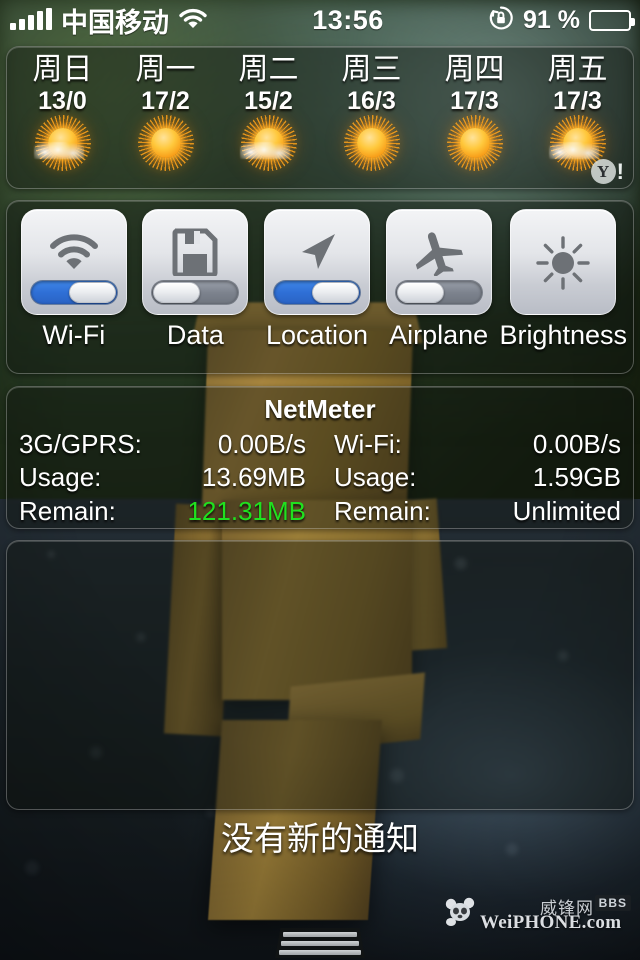 This screenshot has height=960, width=640. I want to click on weather-day: 周一 17/2, so click(165, 118).